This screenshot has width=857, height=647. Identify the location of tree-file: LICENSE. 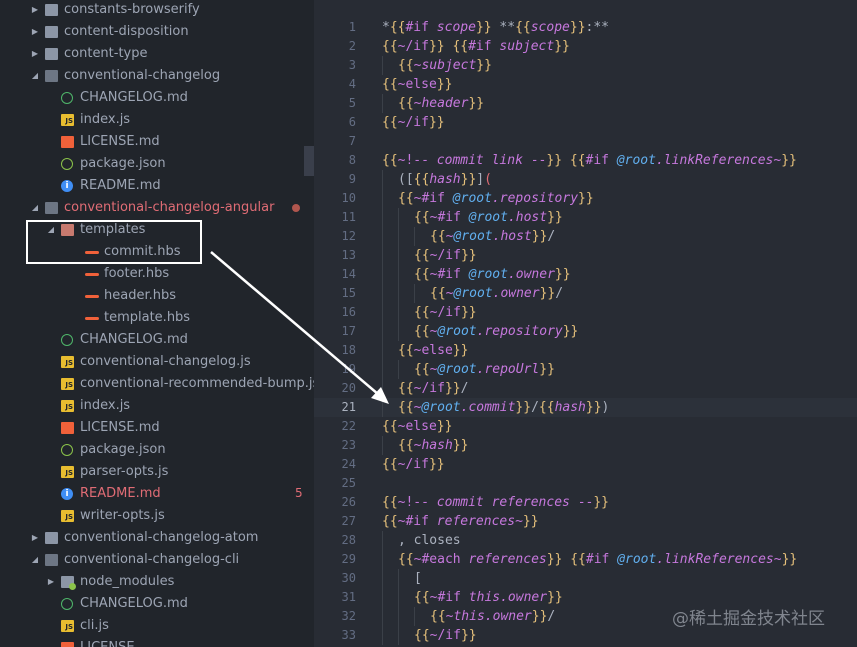
(157, 642).